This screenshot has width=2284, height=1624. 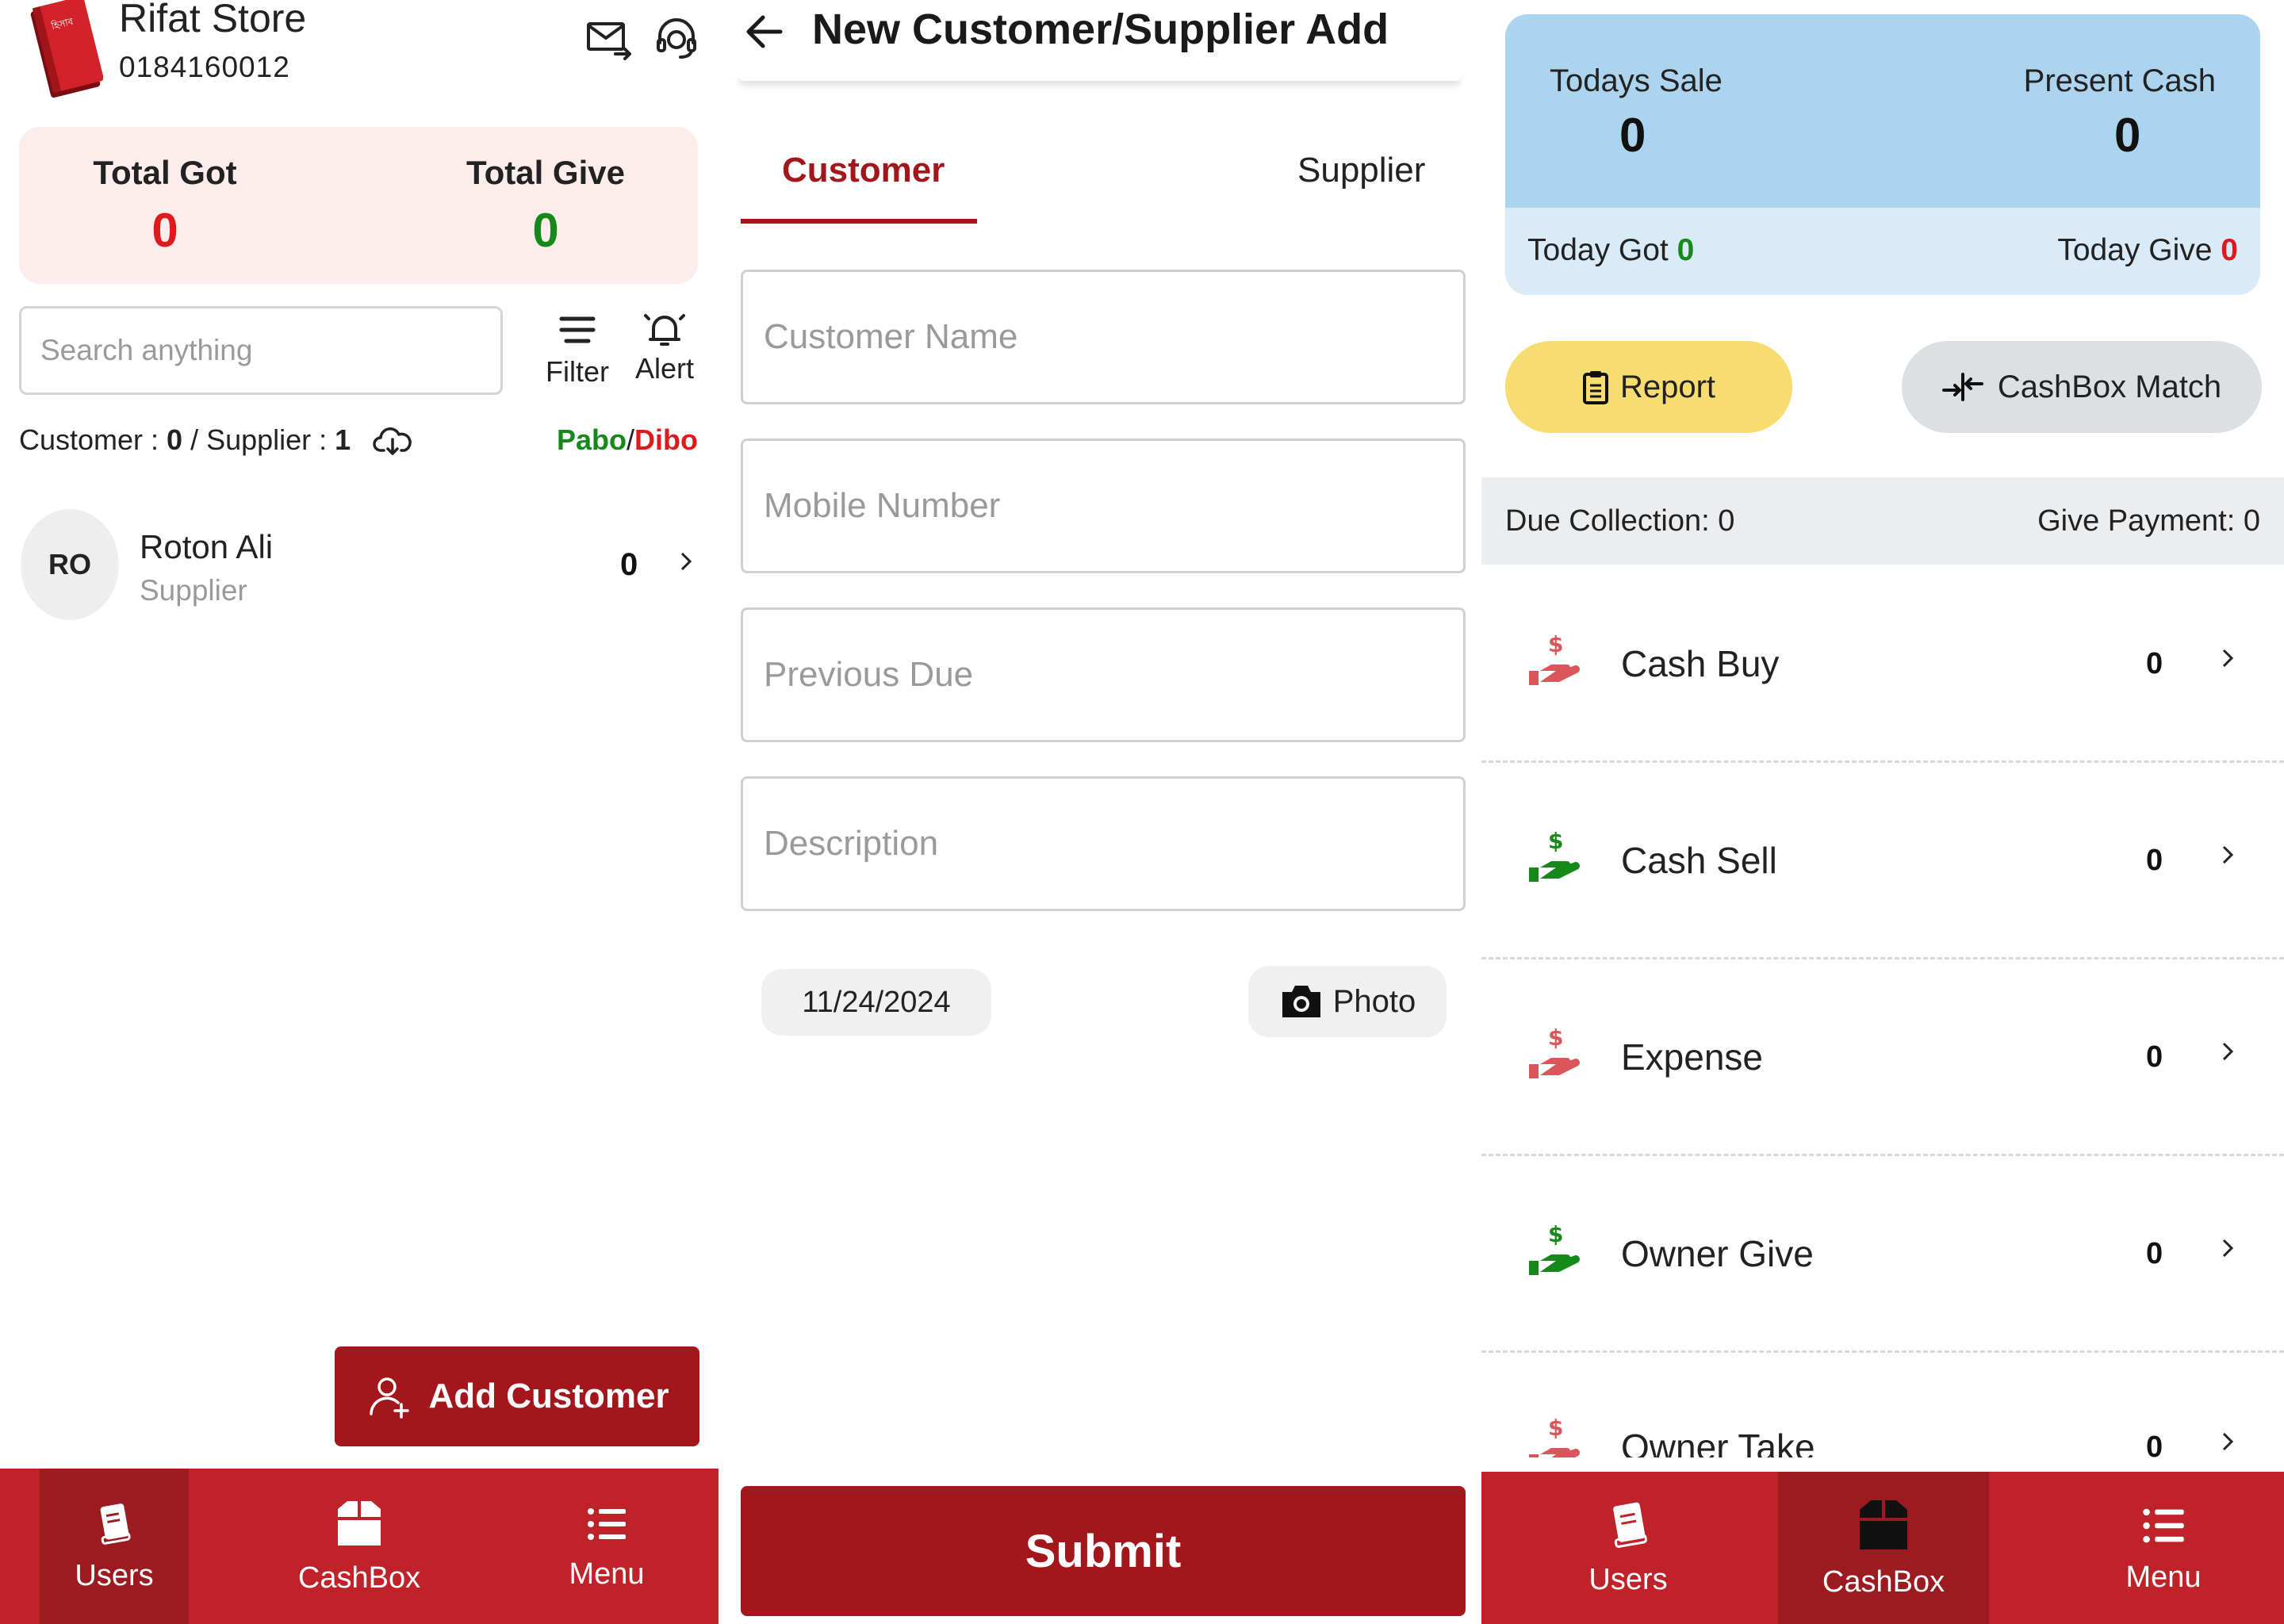 What do you see at coordinates (577, 371) in the screenshot?
I see `filter-label: Filter` at bounding box center [577, 371].